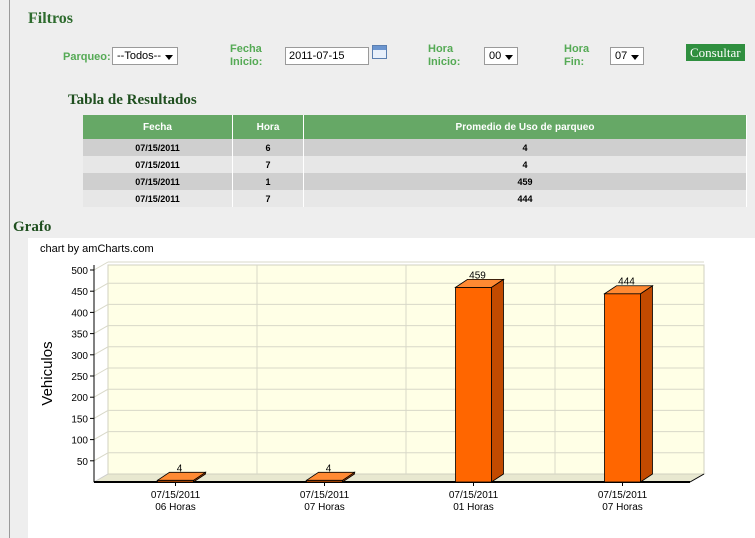 The image size is (755, 538). Describe the element at coordinates (79, 313) in the screenshot. I see `y-tick-label: 400` at that location.